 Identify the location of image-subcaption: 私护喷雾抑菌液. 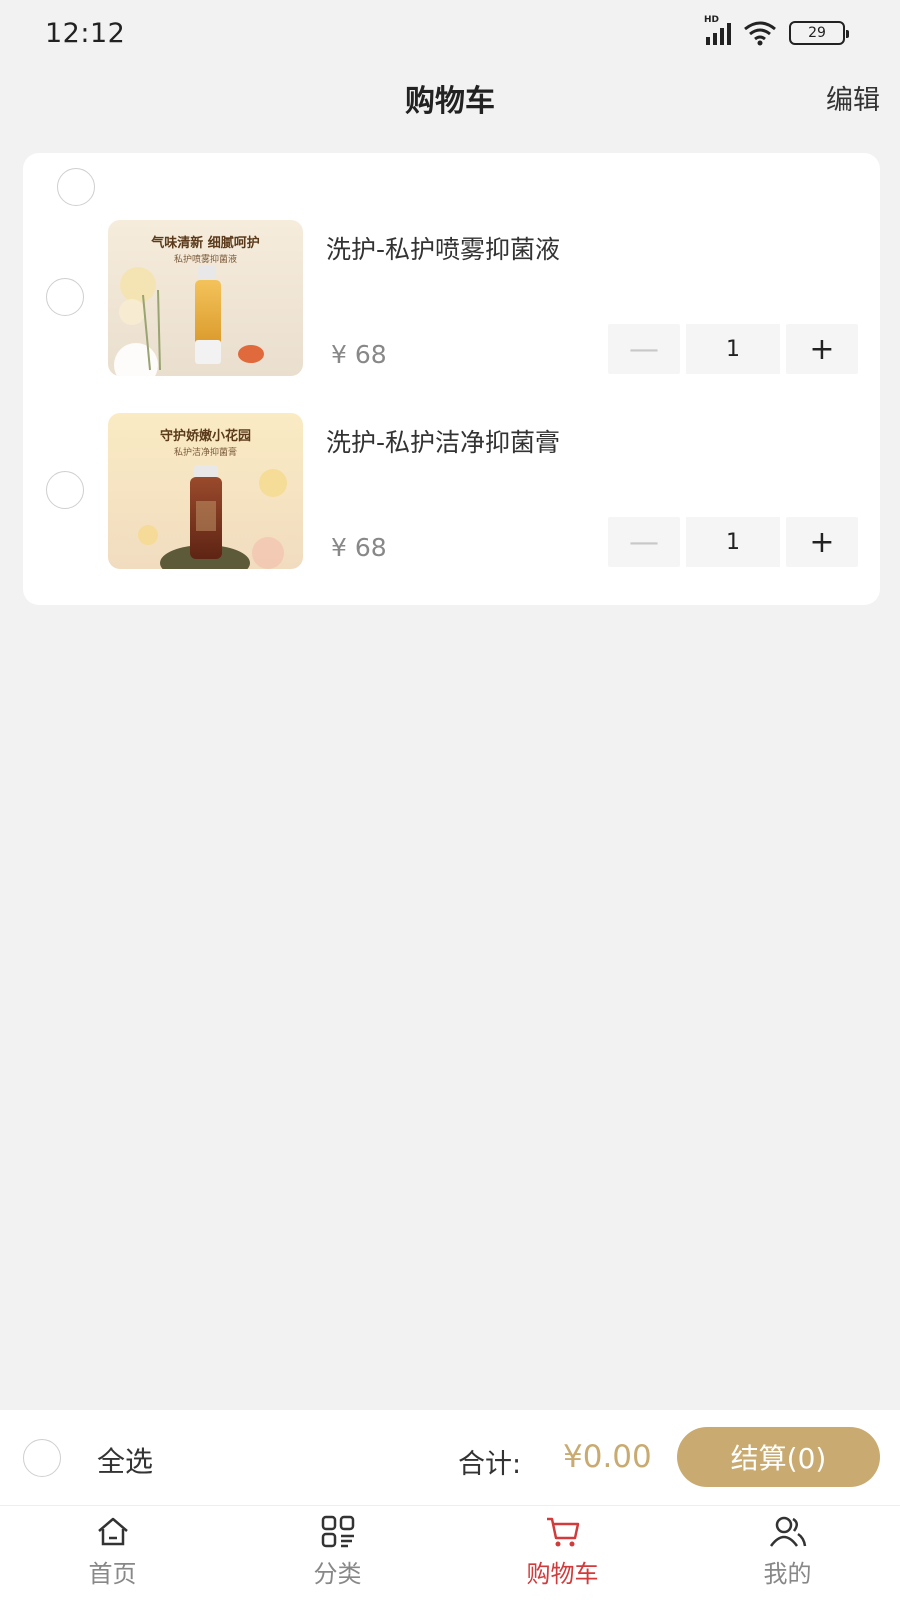
(205, 260).